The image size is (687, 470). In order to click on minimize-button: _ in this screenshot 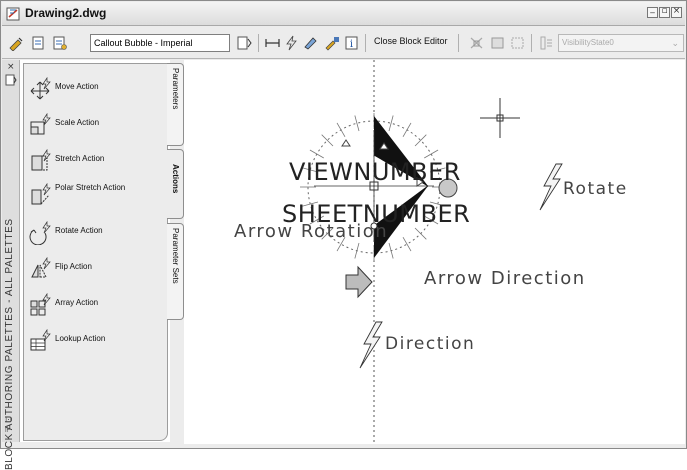, I will do `click(652, 11)`.